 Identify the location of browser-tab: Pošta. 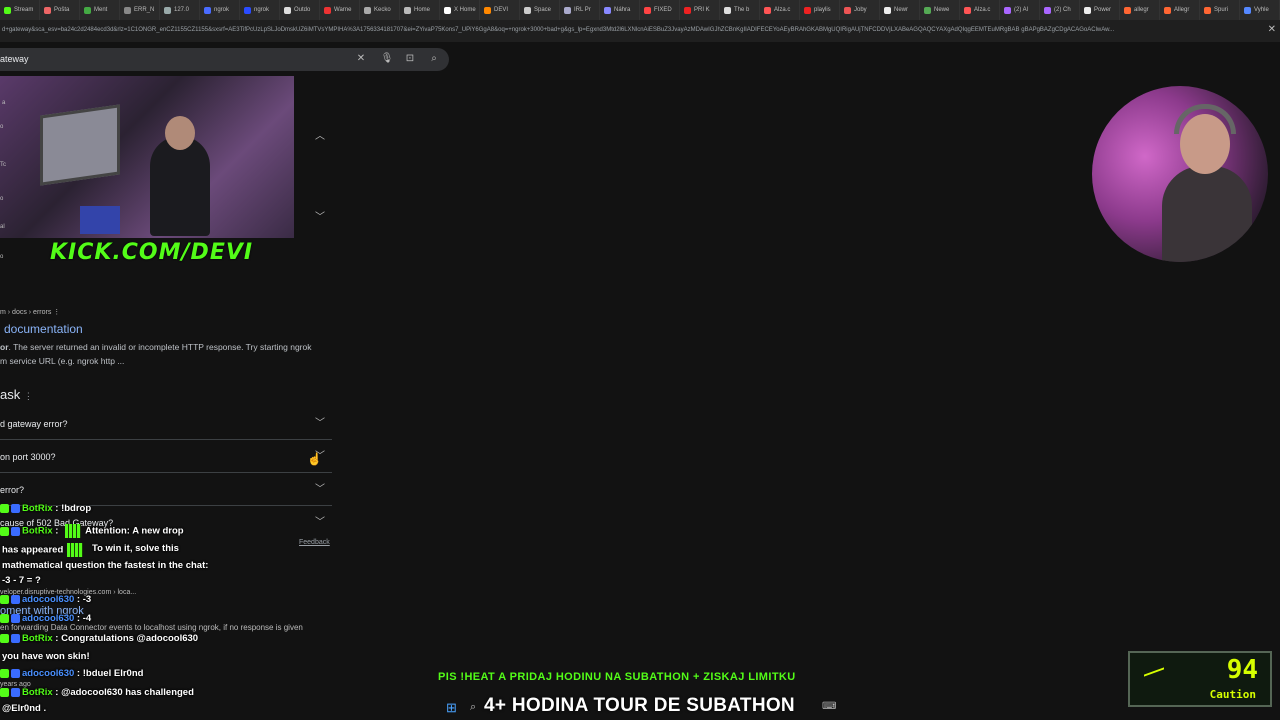
(60, 10).